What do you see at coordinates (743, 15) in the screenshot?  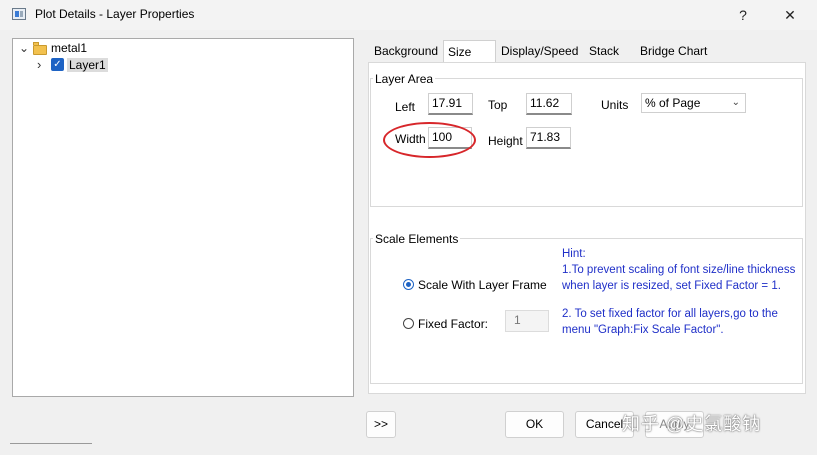 I see `help-button: ?` at bounding box center [743, 15].